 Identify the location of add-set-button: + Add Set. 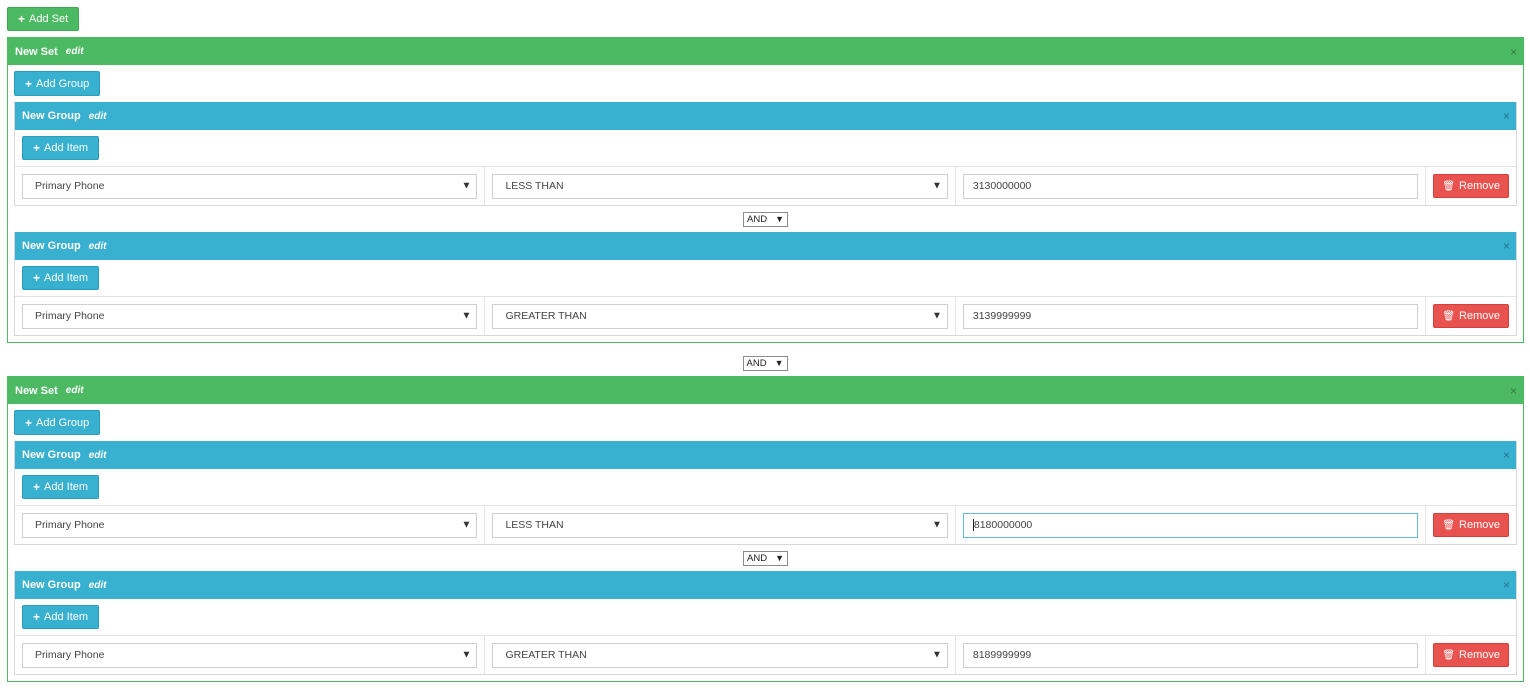
(43, 19).